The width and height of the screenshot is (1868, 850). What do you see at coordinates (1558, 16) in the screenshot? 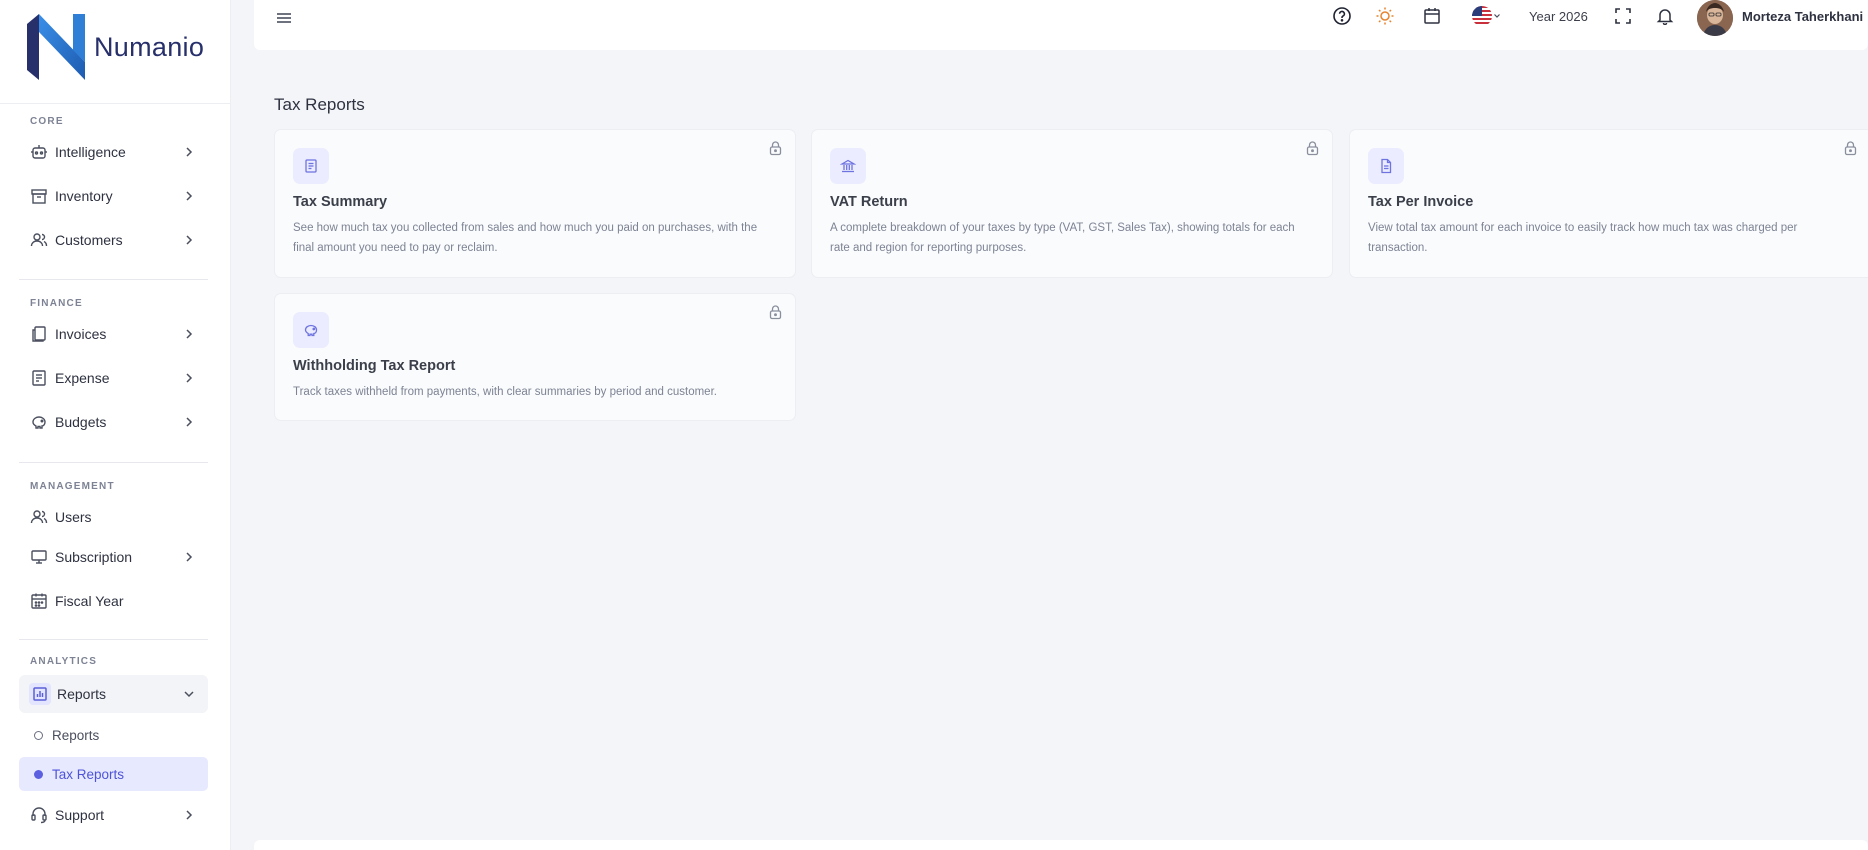
I see `year-selector: Year 2026` at bounding box center [1558, 16].